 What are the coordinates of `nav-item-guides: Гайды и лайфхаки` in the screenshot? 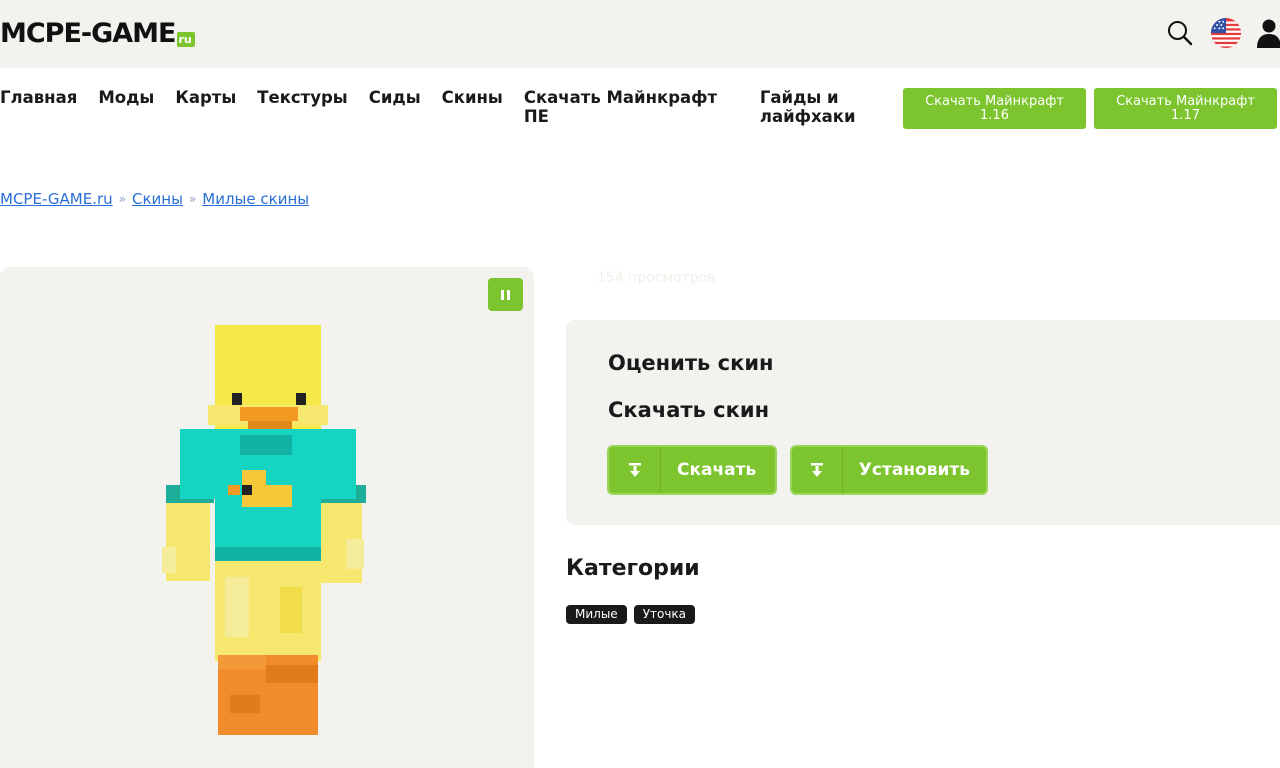 It's located at (815, 107).